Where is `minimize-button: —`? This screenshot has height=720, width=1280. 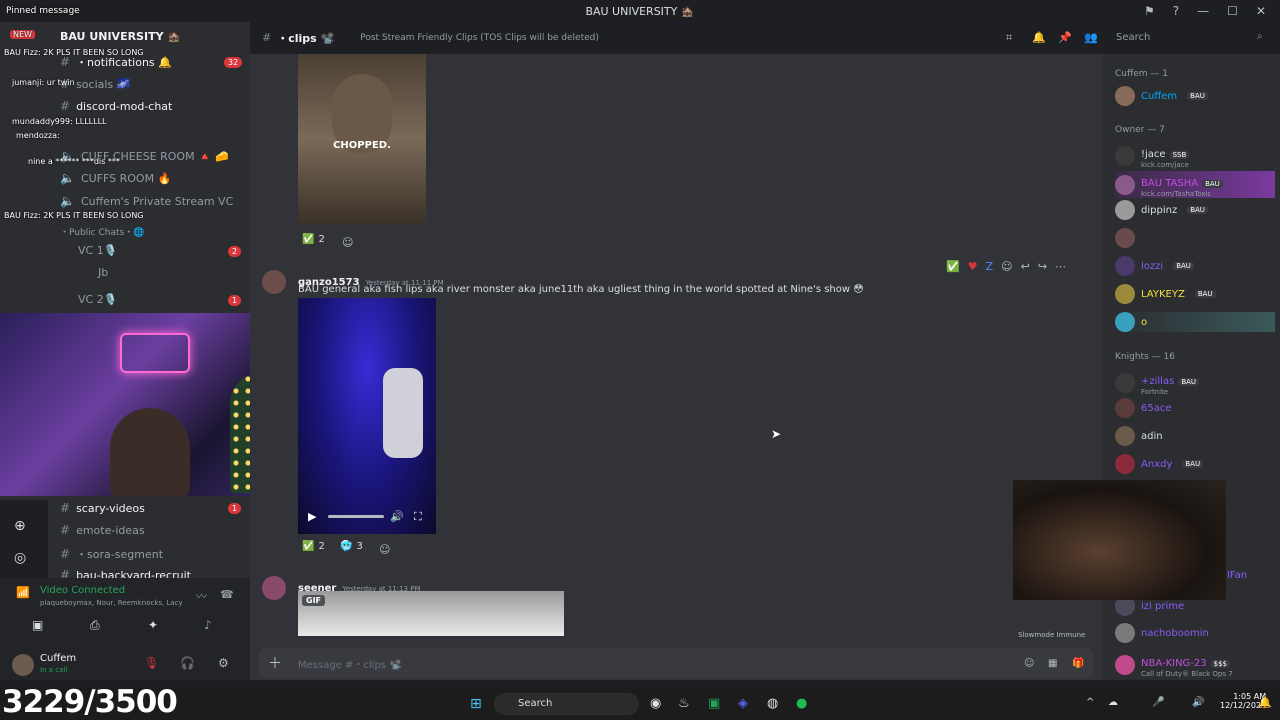 minimize-button: — is located at coordinates (1203, 11).